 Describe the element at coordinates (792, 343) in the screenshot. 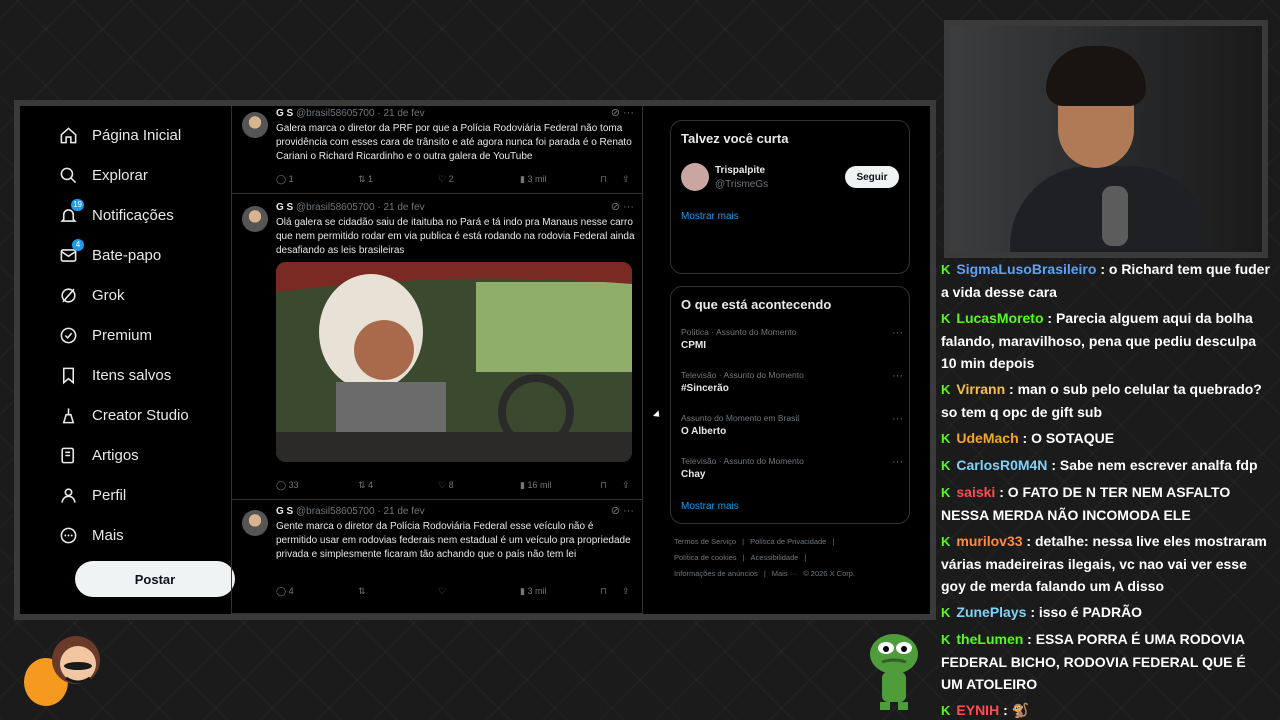

I see `trend-item: Política · Assunto do Momento CPMI ···` at that location.